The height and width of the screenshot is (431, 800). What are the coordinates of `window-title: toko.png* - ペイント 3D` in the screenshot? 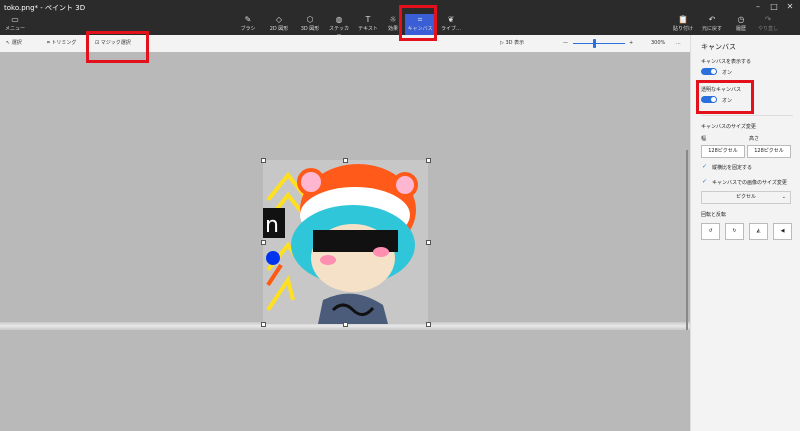 It's located at (45, 8).